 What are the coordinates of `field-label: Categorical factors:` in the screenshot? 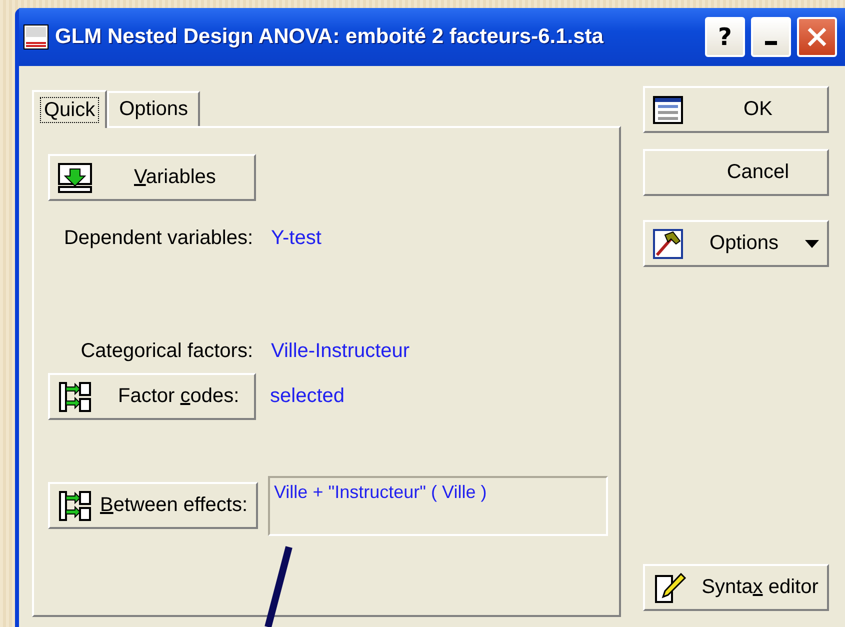 It's located at (166, 351).